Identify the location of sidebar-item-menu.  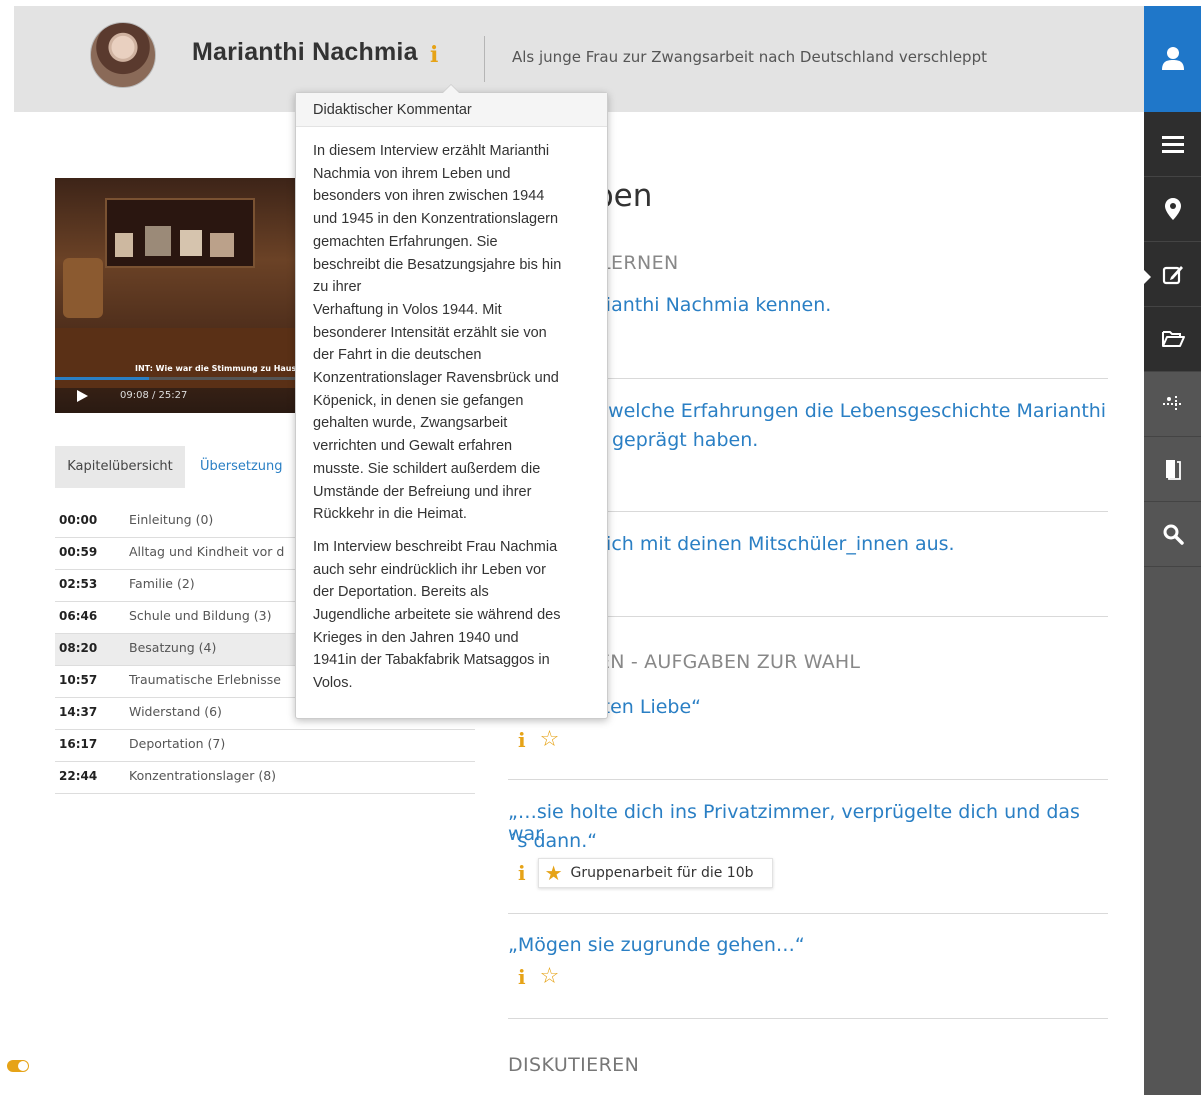
(1172, 144).